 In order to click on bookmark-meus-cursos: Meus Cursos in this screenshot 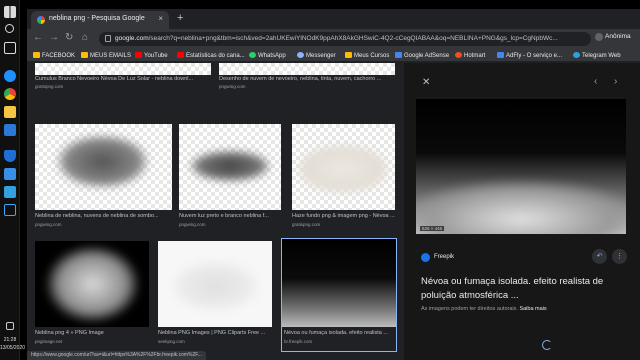, I will do `click(367, 55)`.